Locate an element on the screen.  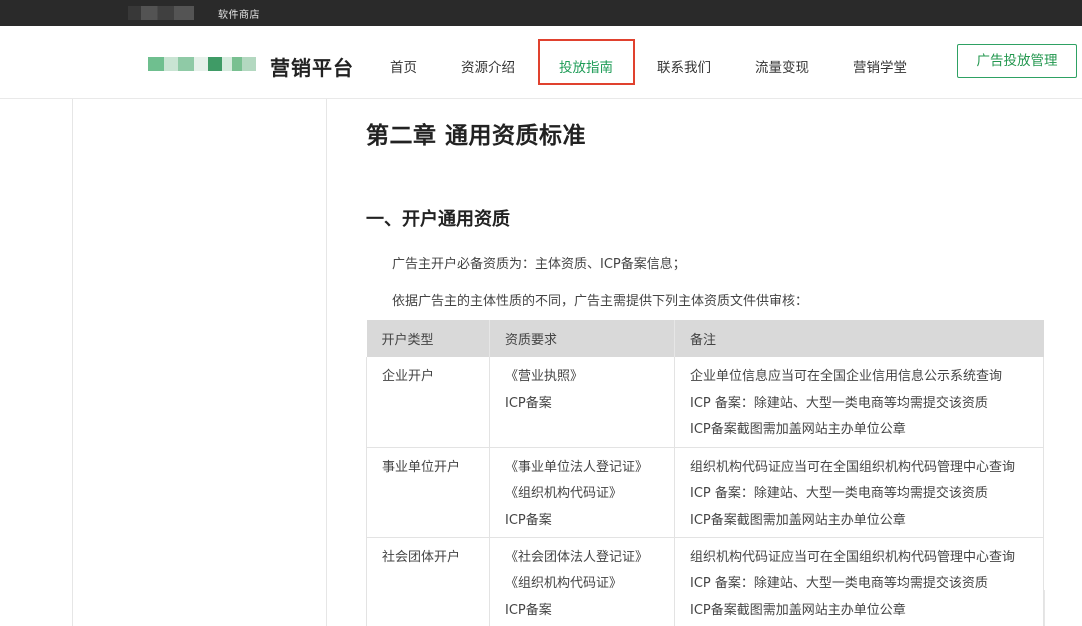
nav-academy: 营销学堂 is located at coordinates (880, 66).